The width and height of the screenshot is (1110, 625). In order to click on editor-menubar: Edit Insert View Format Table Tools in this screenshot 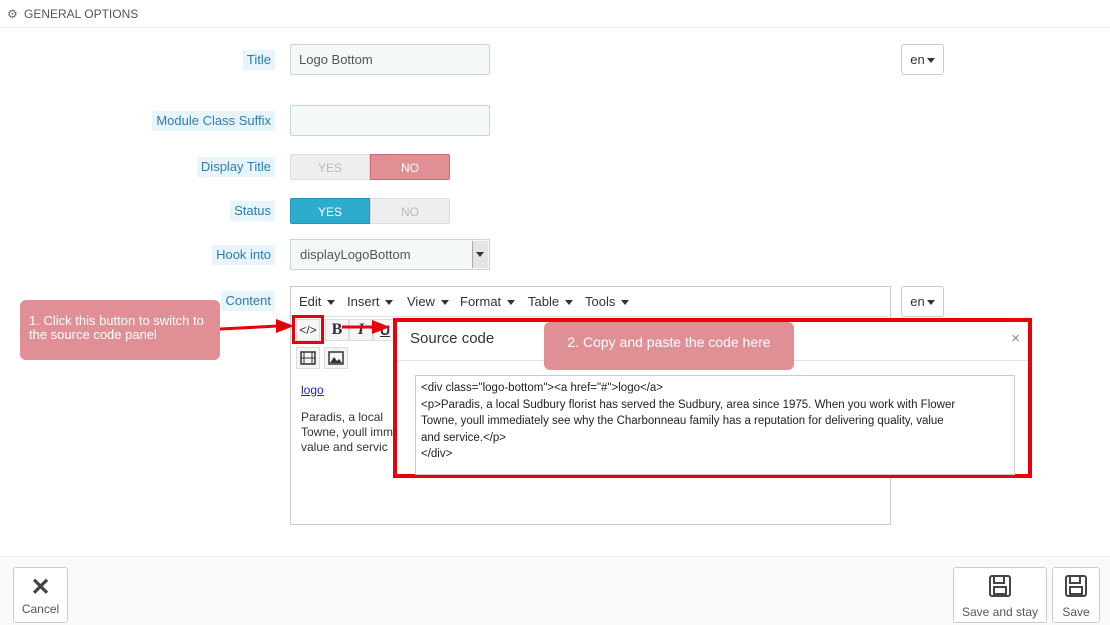, I will do `click(590, 302)`.